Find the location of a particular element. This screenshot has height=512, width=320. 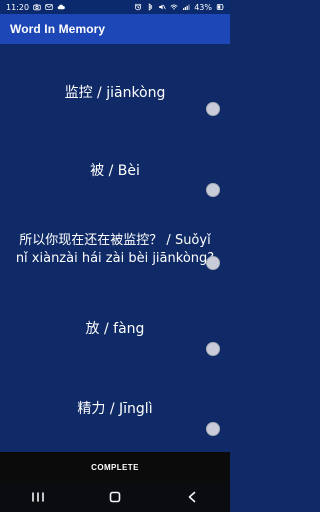

status-right: 43% is located at coordinates (179, 7).